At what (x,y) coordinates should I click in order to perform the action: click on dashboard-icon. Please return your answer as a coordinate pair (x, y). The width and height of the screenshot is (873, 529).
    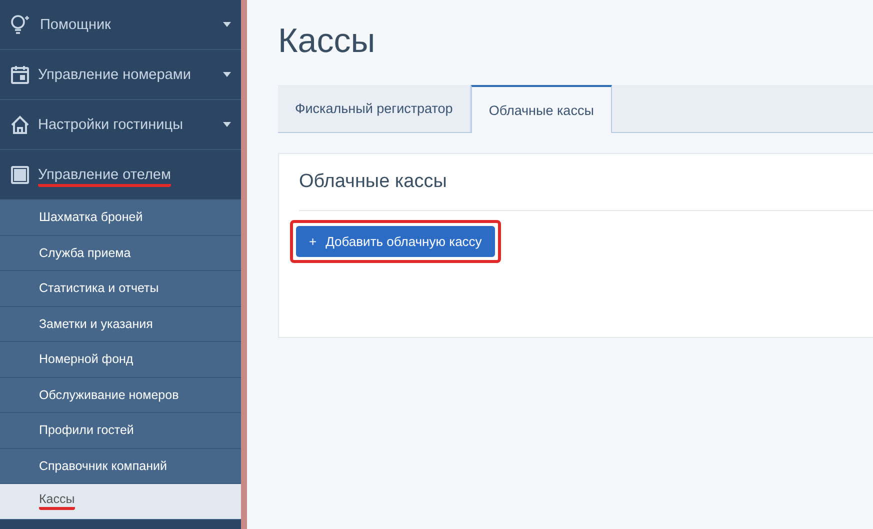
    Looking at the image, I should click on (20, 174).